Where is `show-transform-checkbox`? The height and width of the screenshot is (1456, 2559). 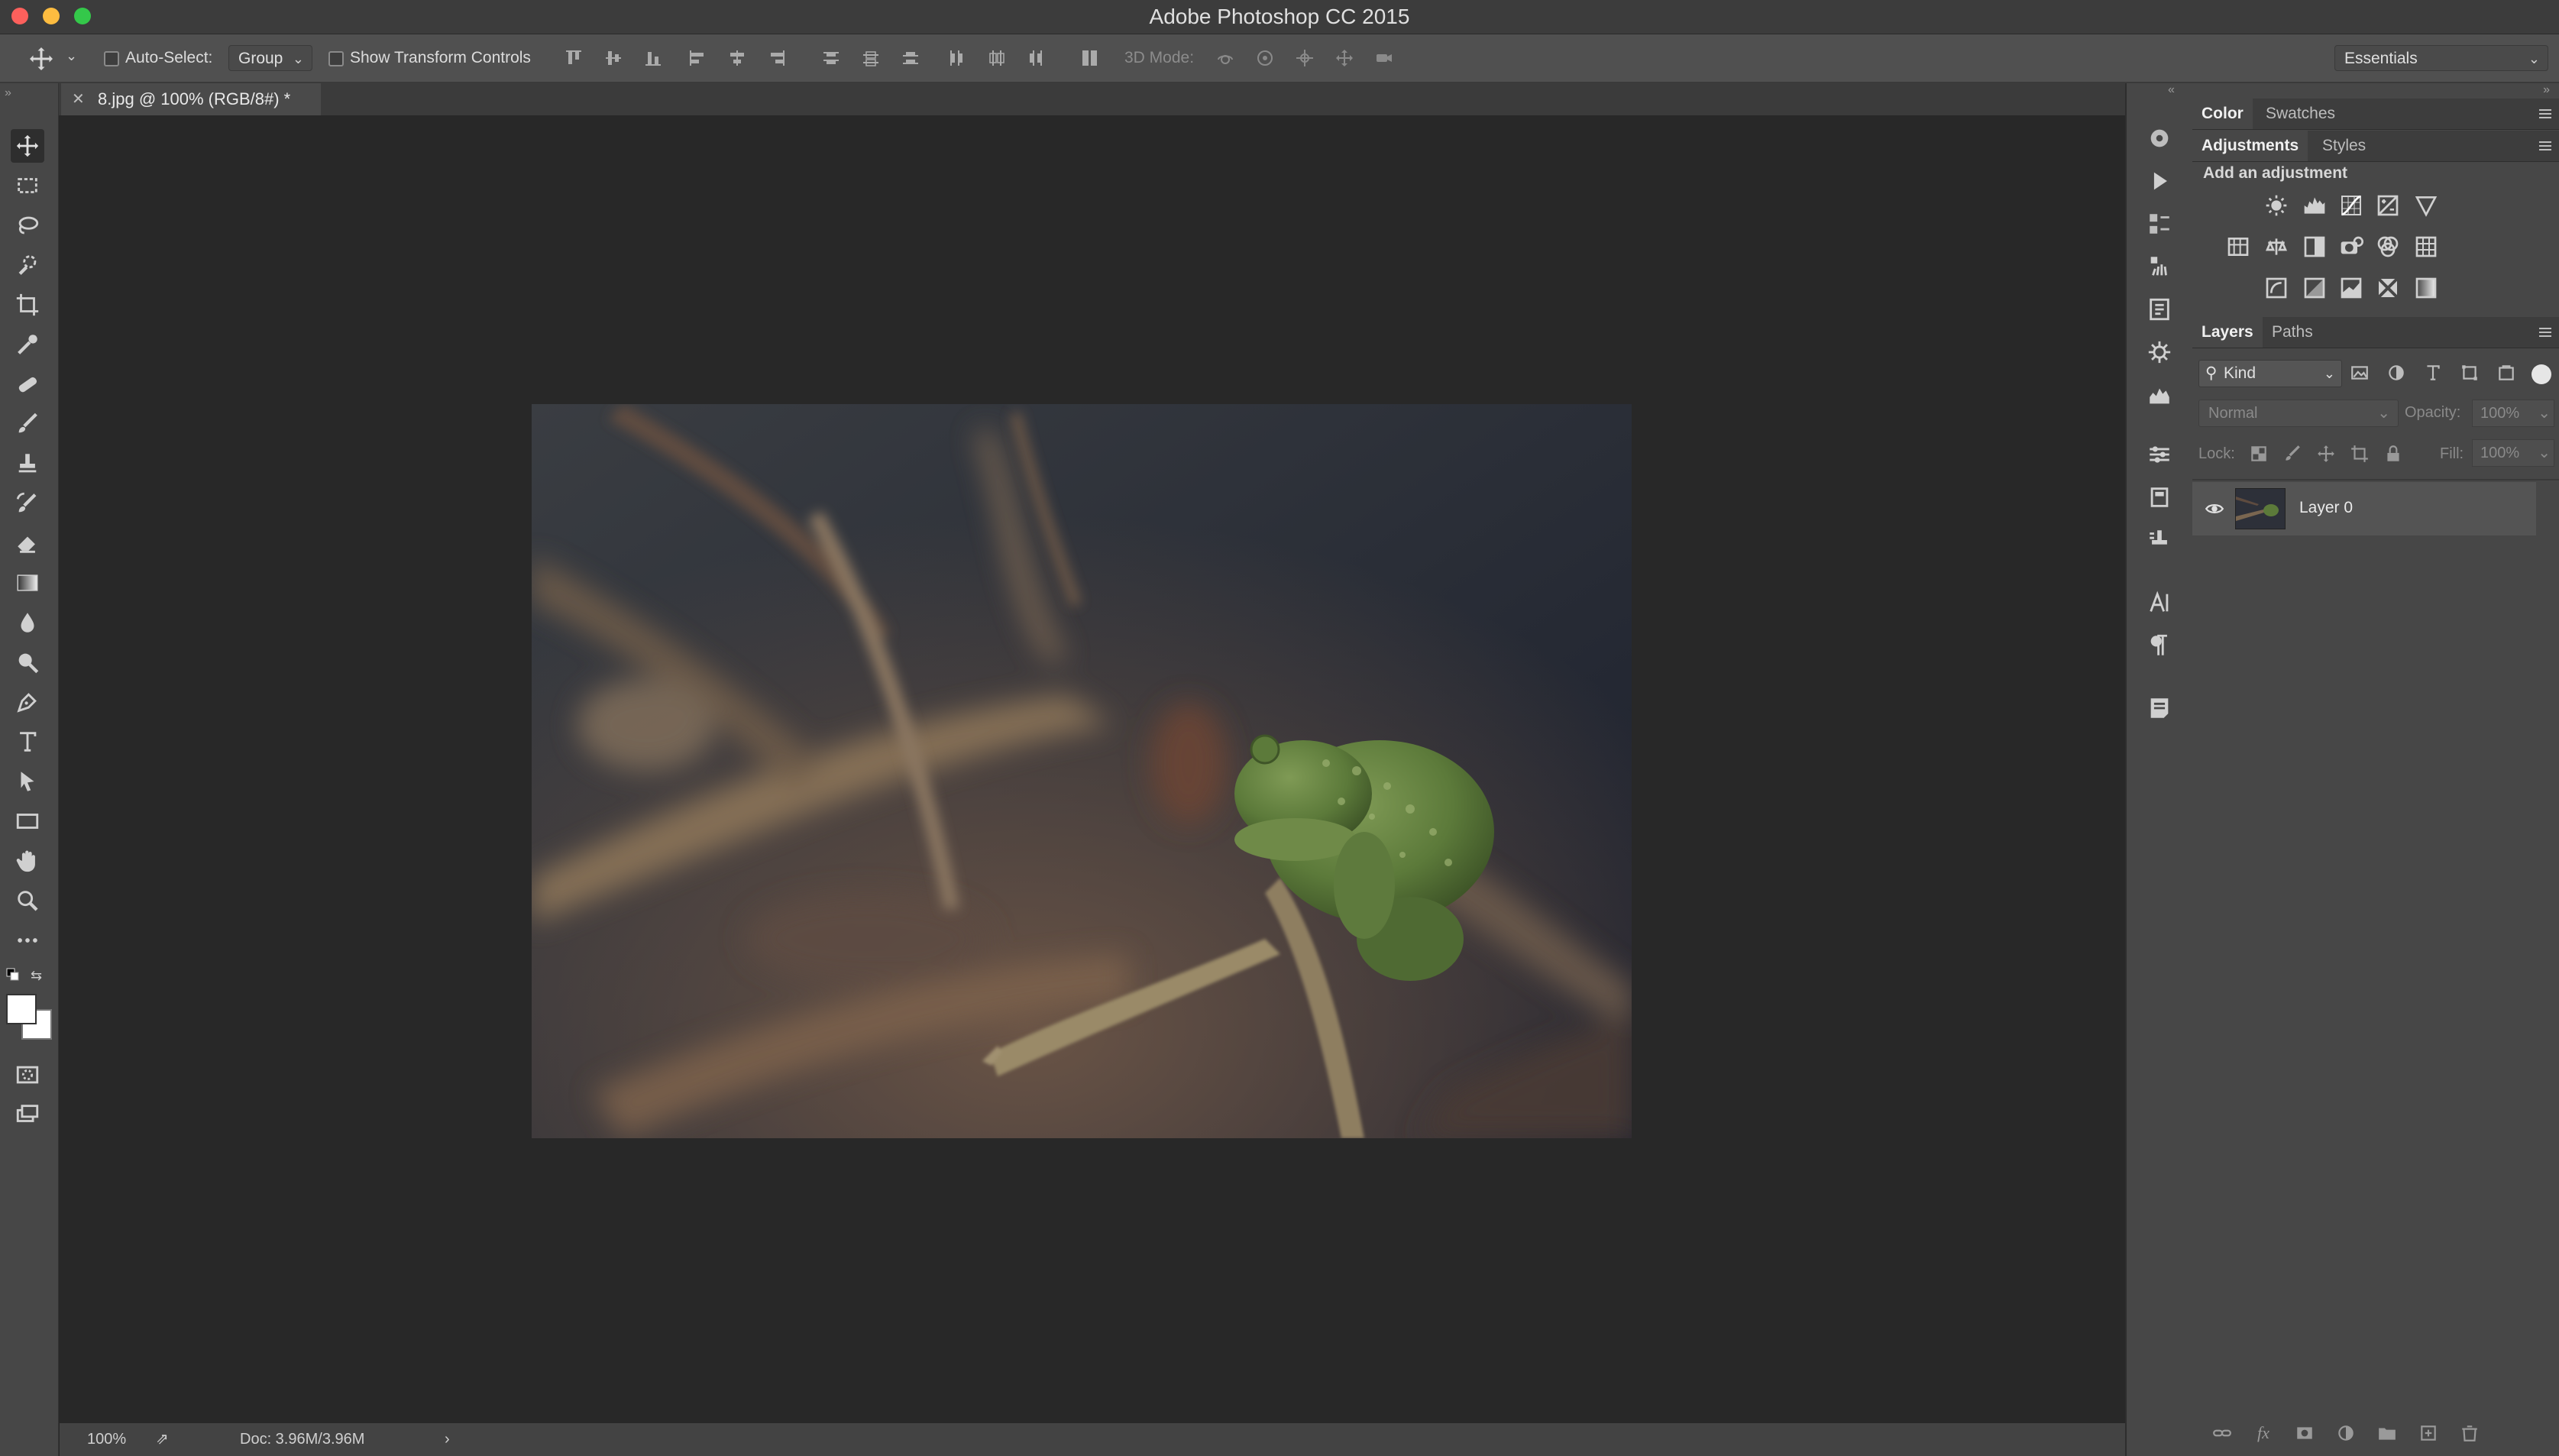
show-transform-checkbox is located at coordinates (336, 58).